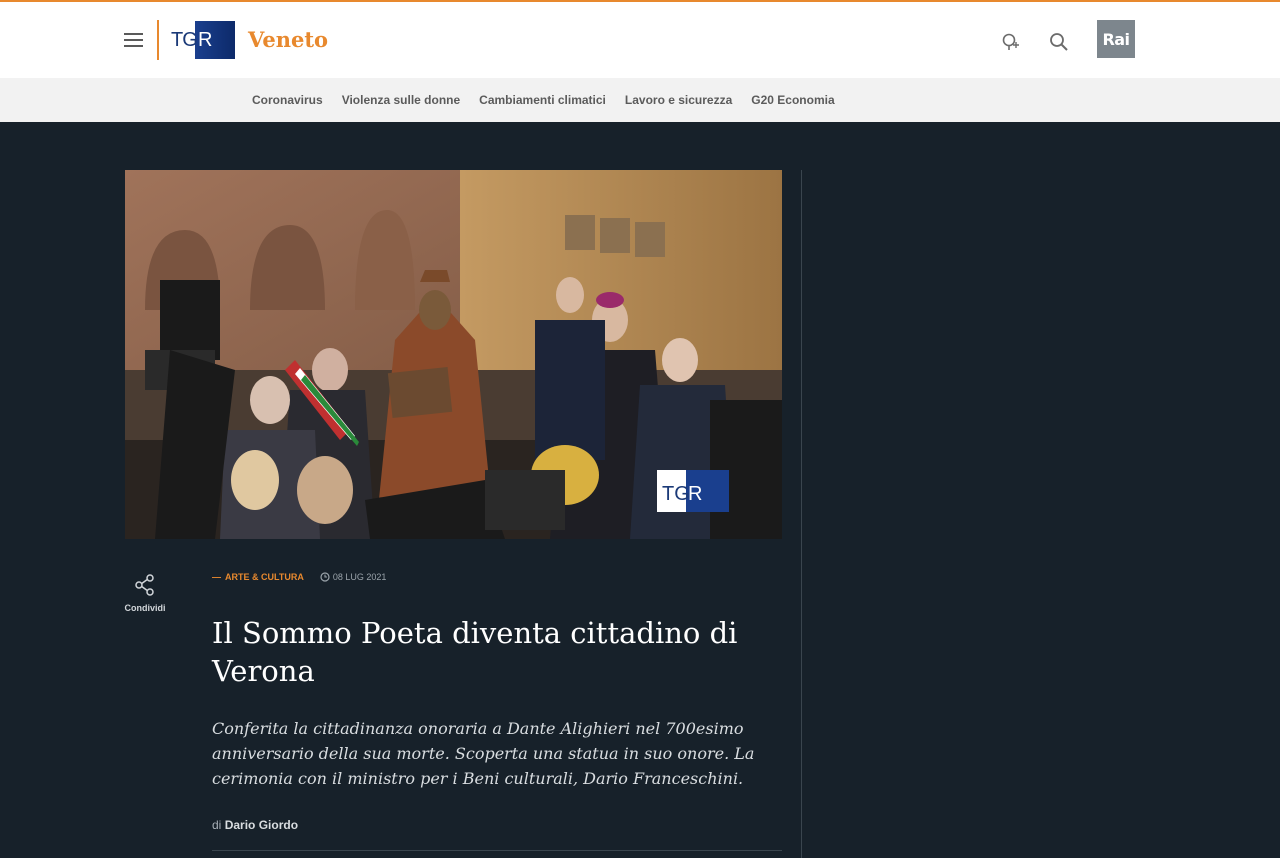 The width and height of the screenshot is (1280, 858). I want to click on hamburger-menu-icon, so click(134, 40).